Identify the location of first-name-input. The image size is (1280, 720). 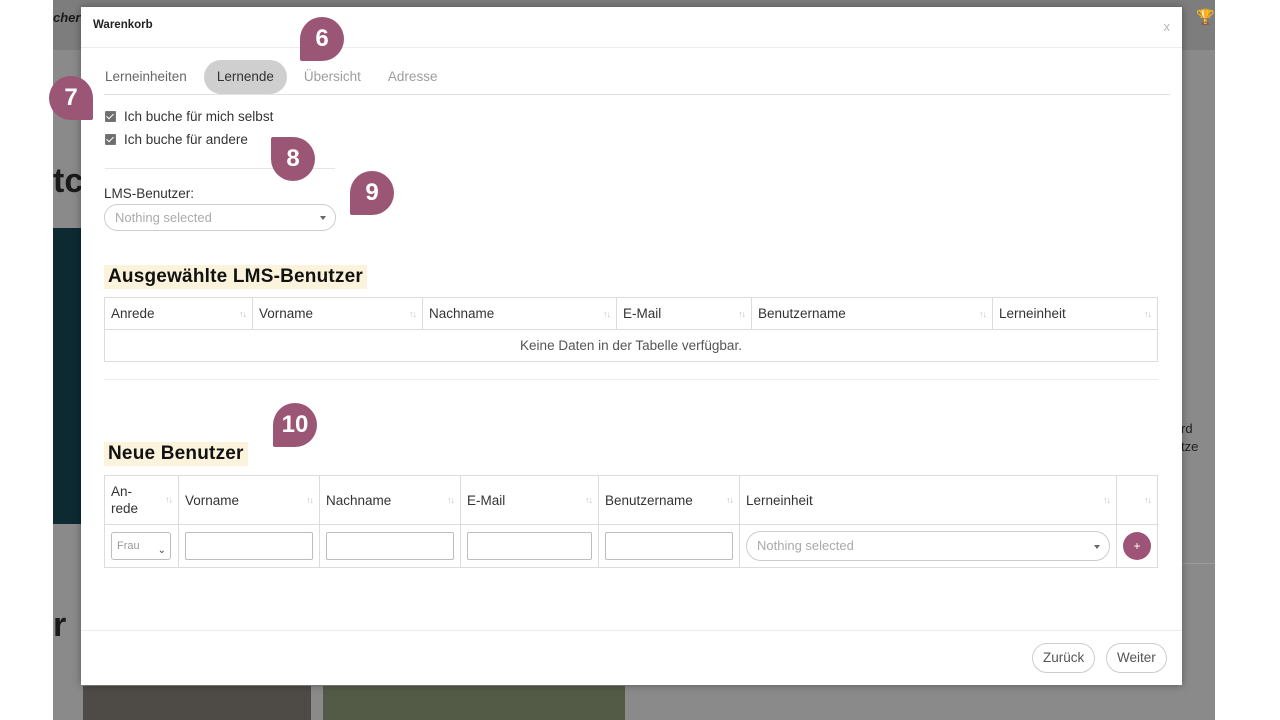
(249, 546).